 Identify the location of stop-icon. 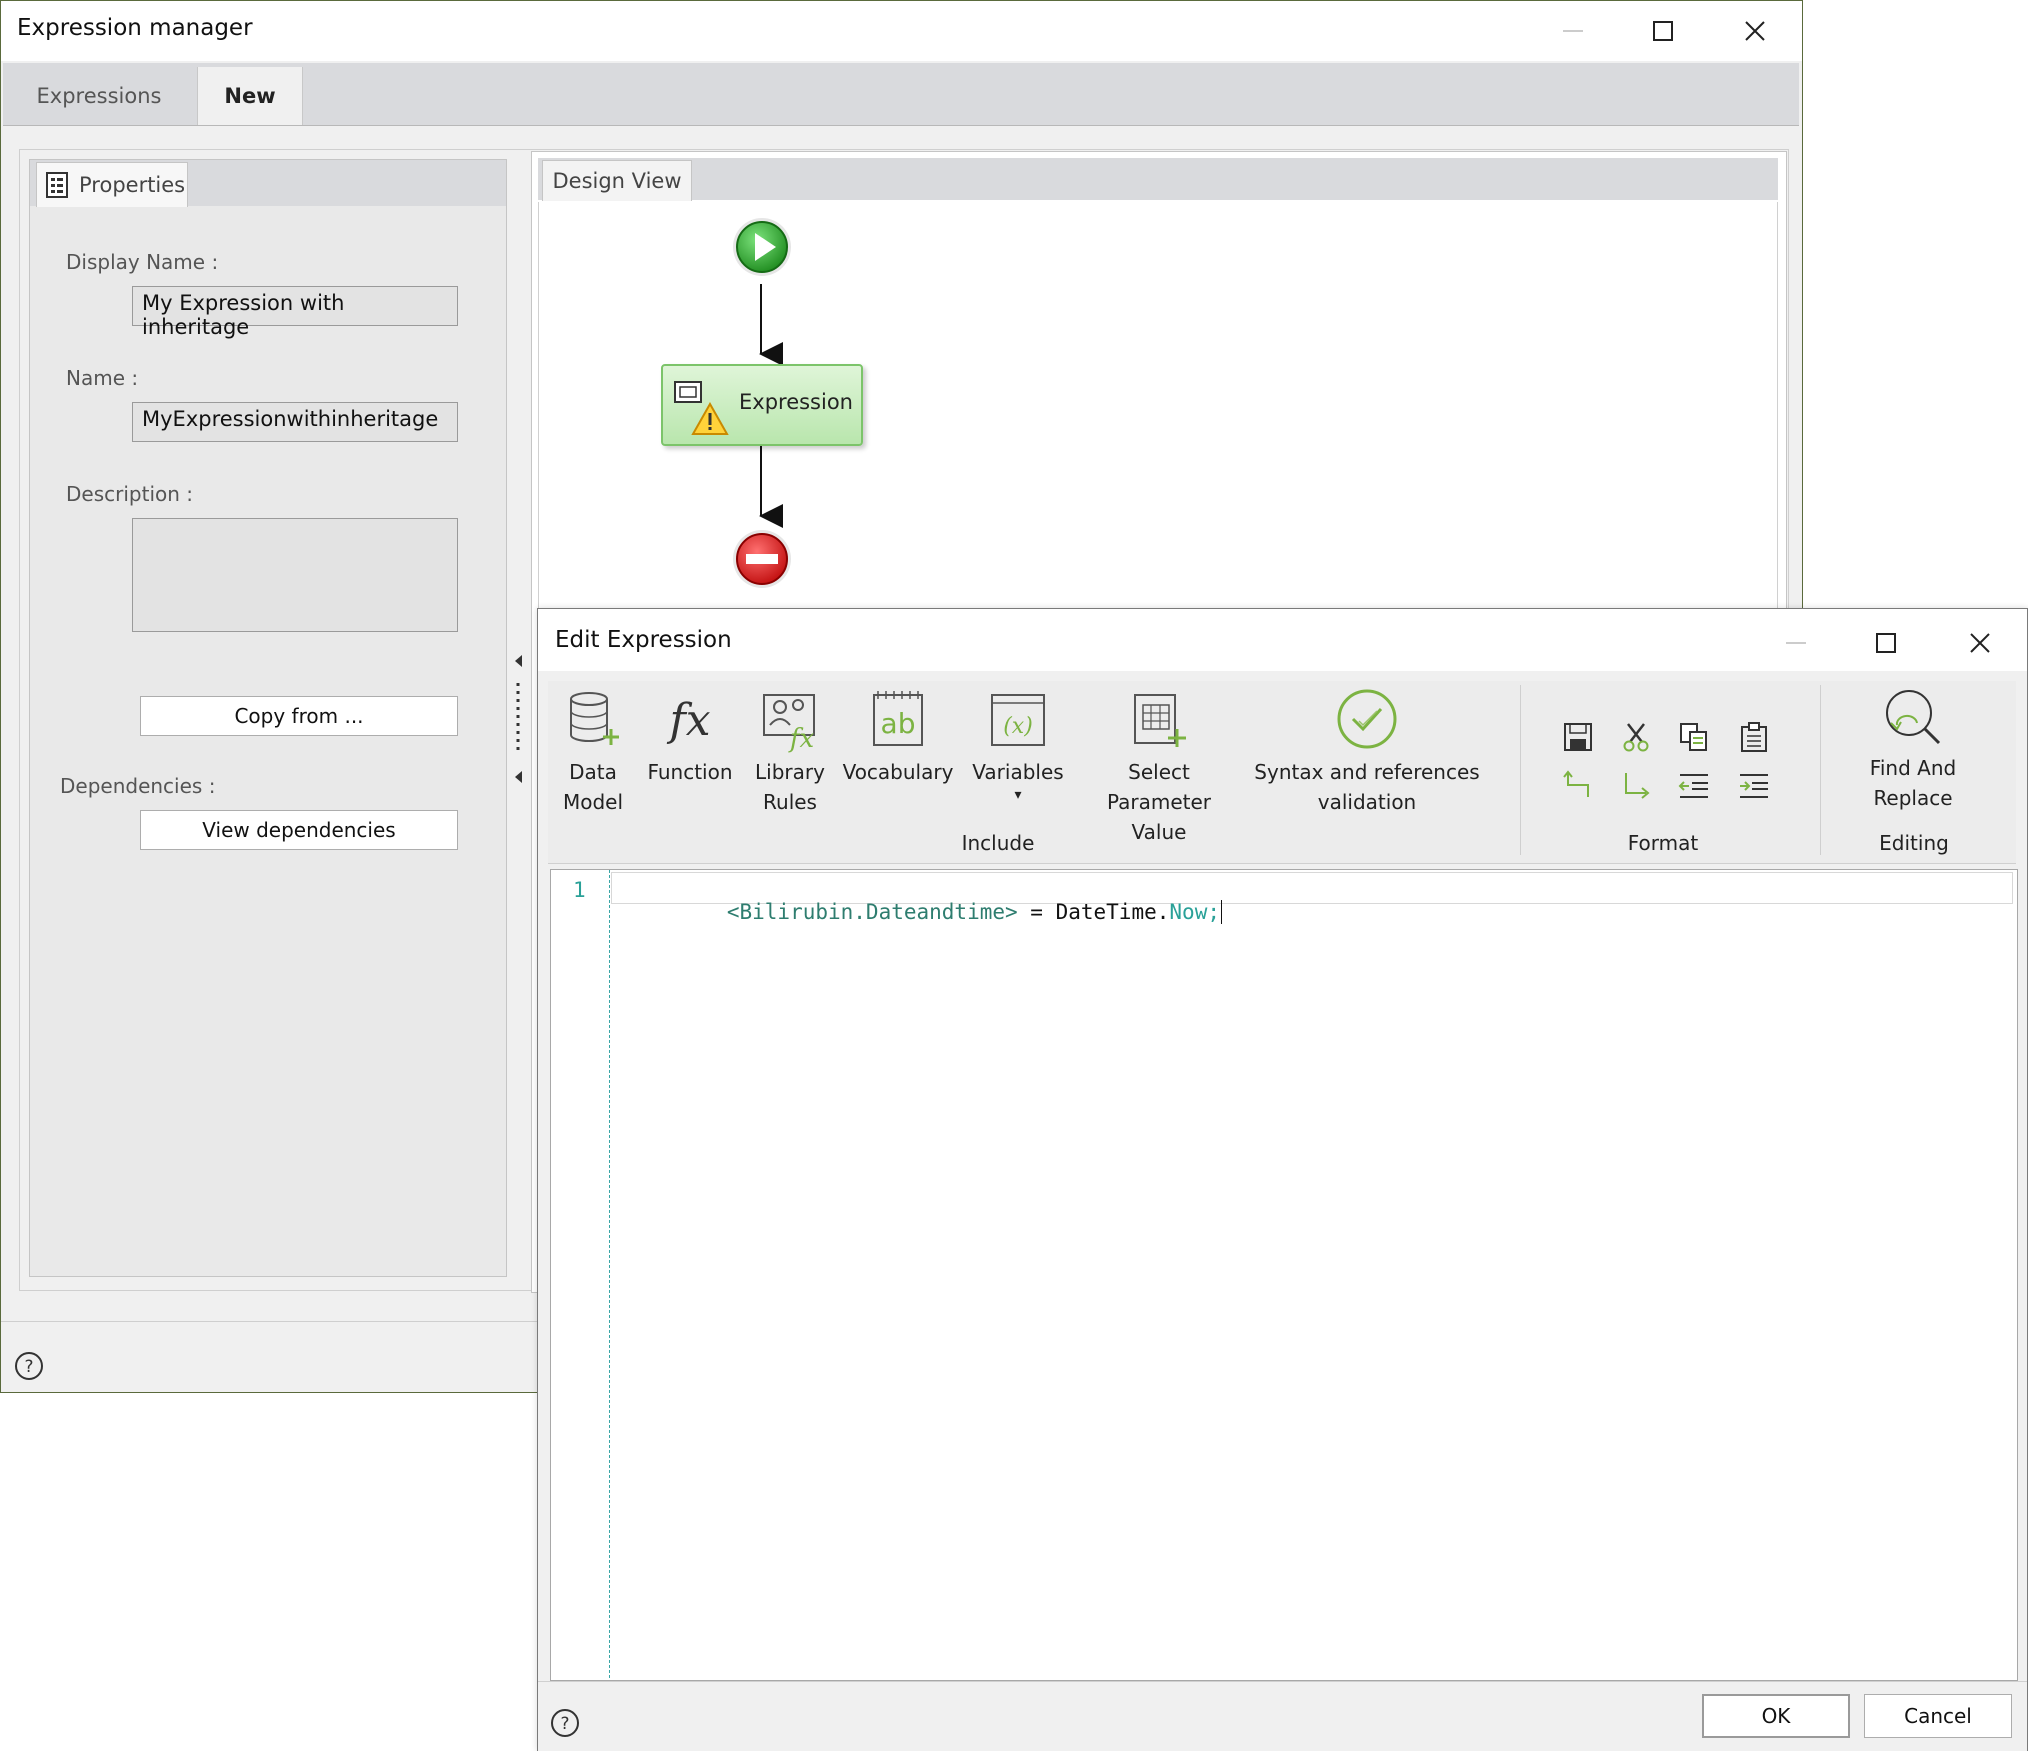
(762, 559).